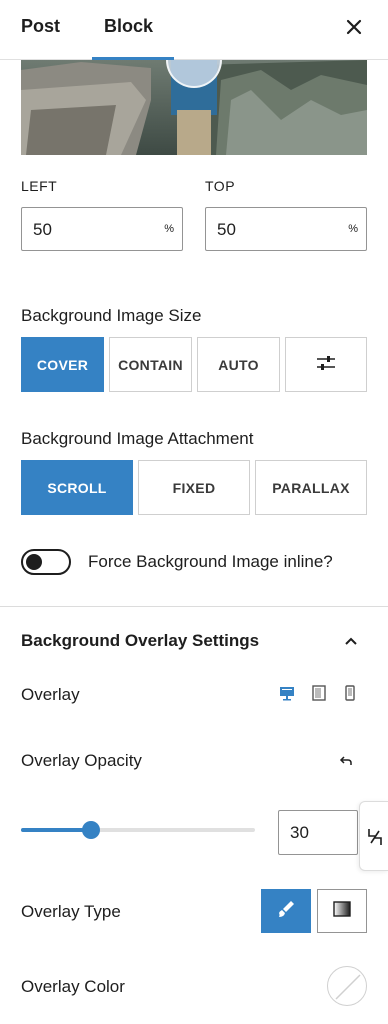  I want to click on top-position-value: 50, so click(226, 229).